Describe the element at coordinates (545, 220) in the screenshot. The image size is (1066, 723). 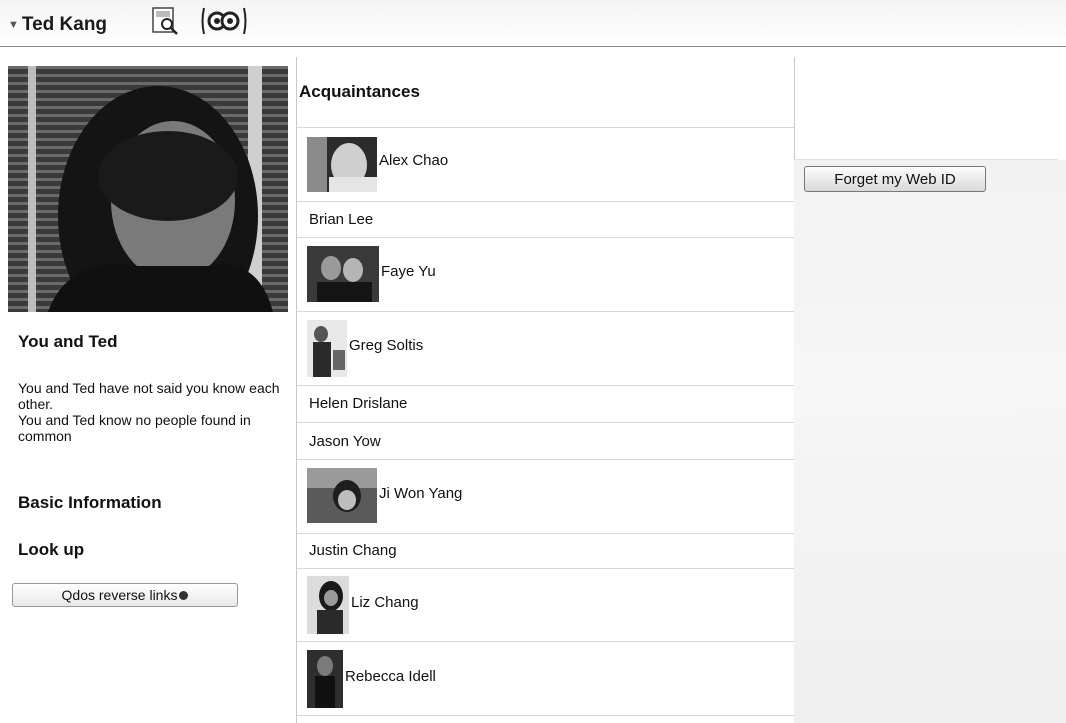
I see `acquaintance-row: Brian Lee` at that location.